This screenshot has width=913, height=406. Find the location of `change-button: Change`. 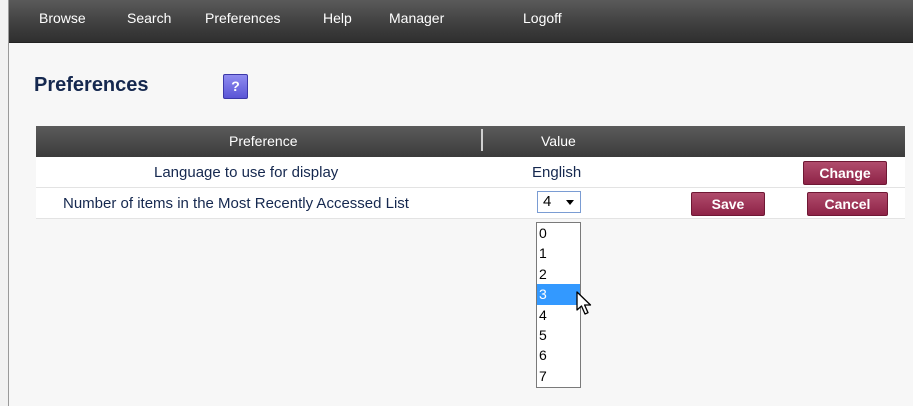

change-button: Change is located at coordinates (845, 173).